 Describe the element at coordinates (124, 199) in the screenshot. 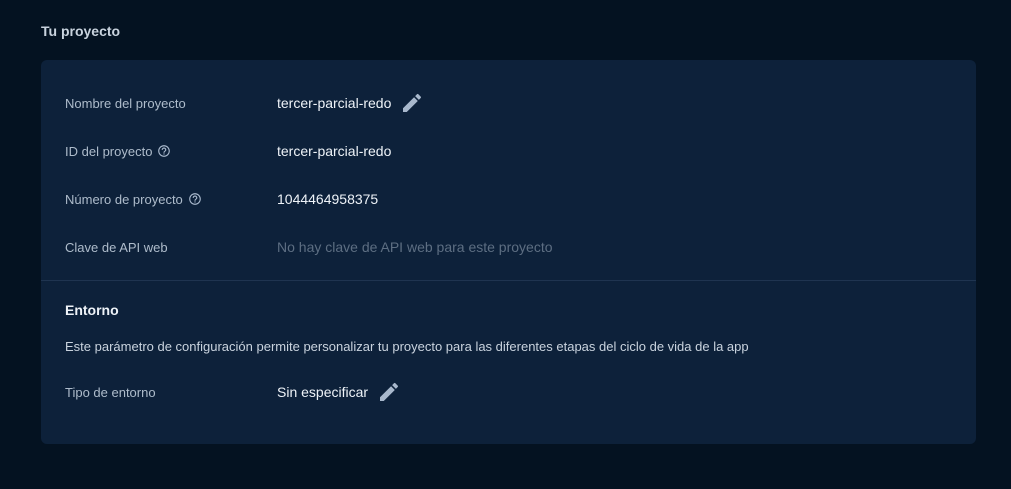

I see `project-number-label: Número de proyecto` at that location.